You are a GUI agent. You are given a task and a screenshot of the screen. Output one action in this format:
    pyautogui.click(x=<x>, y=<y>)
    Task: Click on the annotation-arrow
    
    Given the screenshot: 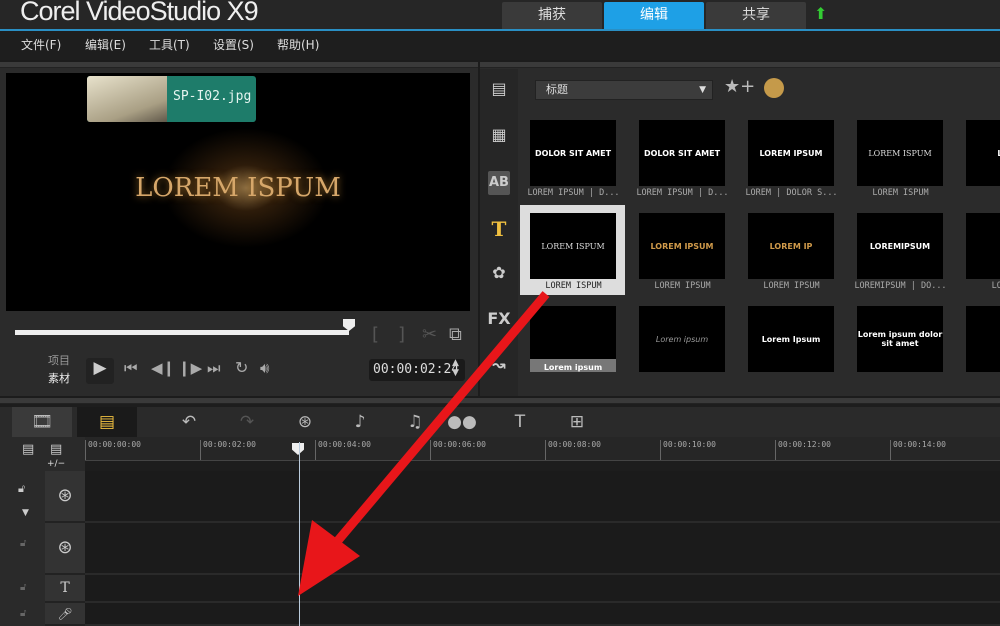 What is the action you would take?
    pyautogui.click(x=424, y=443)
    